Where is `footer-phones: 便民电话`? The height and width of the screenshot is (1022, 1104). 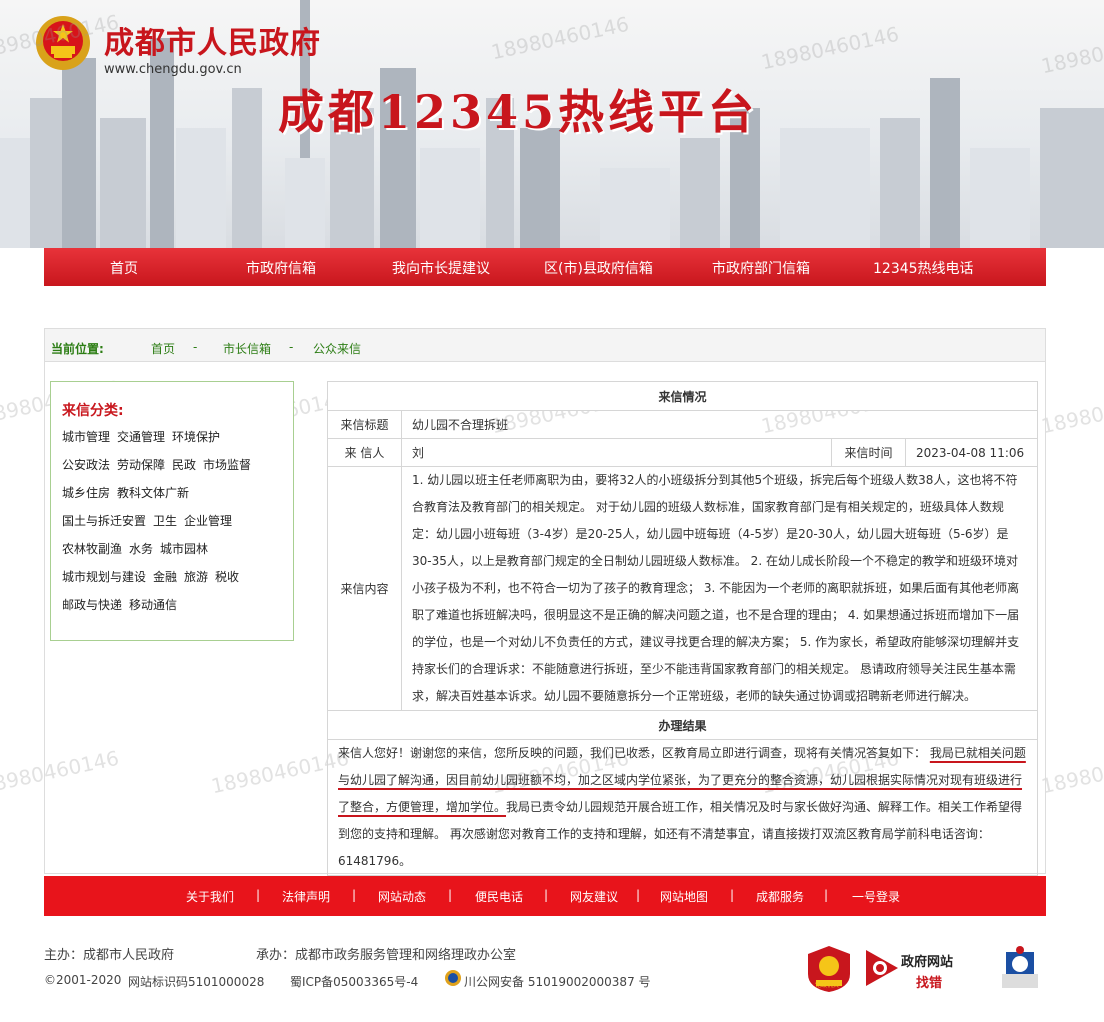 footer-phones: 便民电话 is located at coordinates (499, 896).